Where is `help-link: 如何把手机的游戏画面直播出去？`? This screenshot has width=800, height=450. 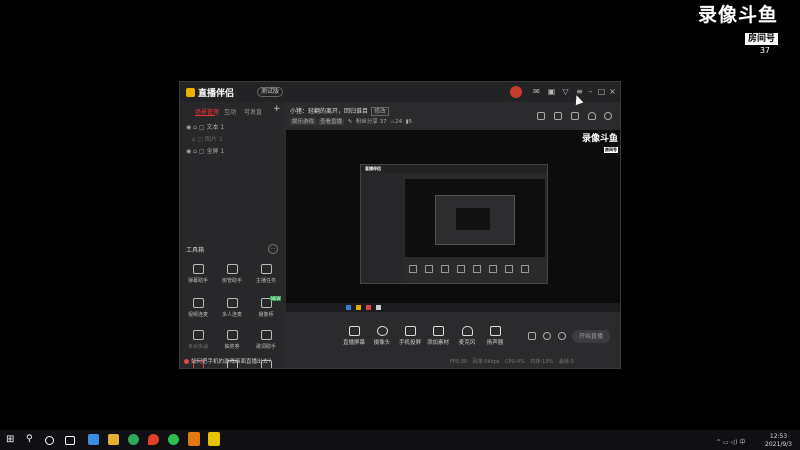
help-link: 如何把手机的游戏画面直播出去？ is located at coordinates (229, 361).